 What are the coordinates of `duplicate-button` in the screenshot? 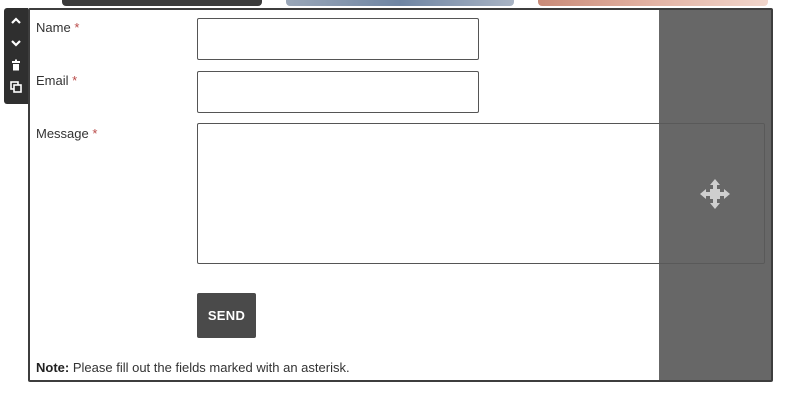 It's located at (16, 87).